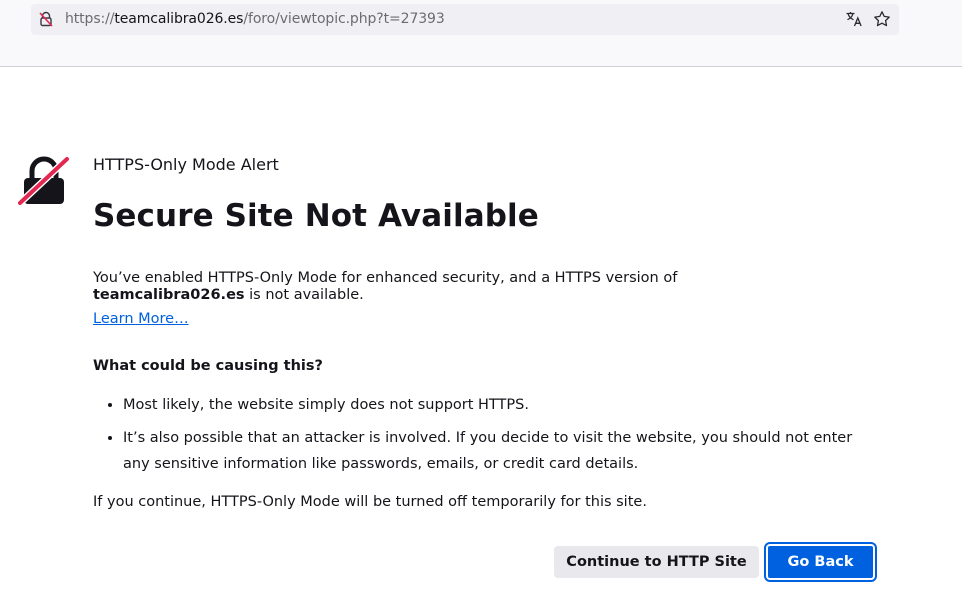  Describe the element at coordinates (656, 562) in the screenshot. I see `continue-to-http-button: Continue to HTTP Site` at that location.